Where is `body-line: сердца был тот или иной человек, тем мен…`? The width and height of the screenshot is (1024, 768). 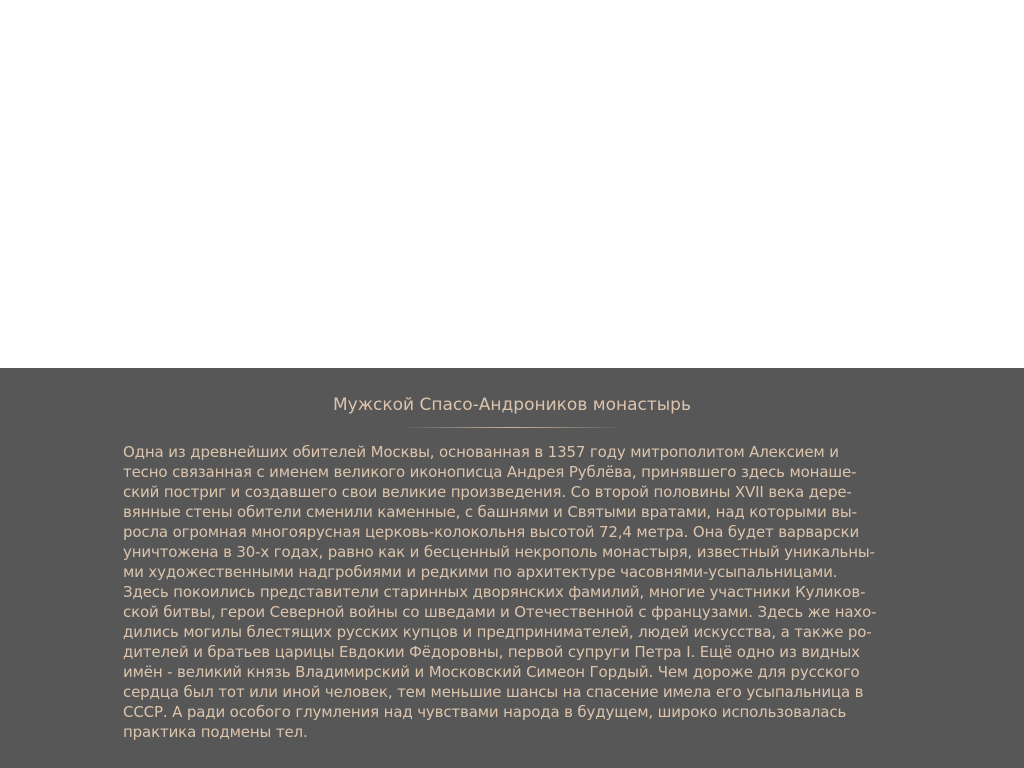
body-line: сердца был тот или иной человек, тем мен… is located at coordinates (493, 692).